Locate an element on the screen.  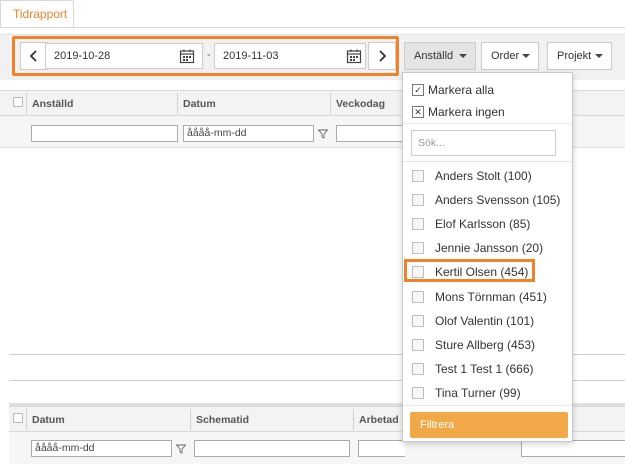
tab-divider is located at coordinates (312, 27).